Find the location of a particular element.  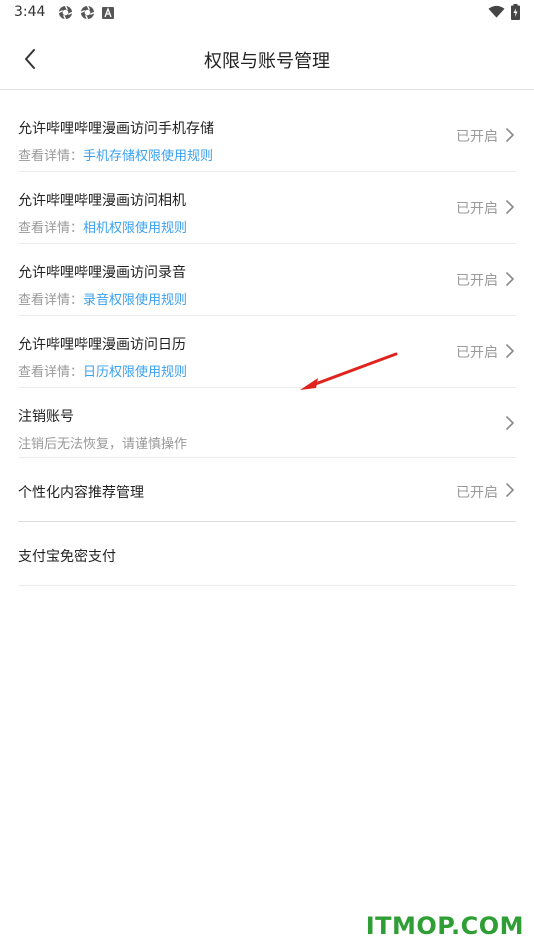

microphone-rules-link: 录音权限使用规则 is located at coordinates (135, 300).